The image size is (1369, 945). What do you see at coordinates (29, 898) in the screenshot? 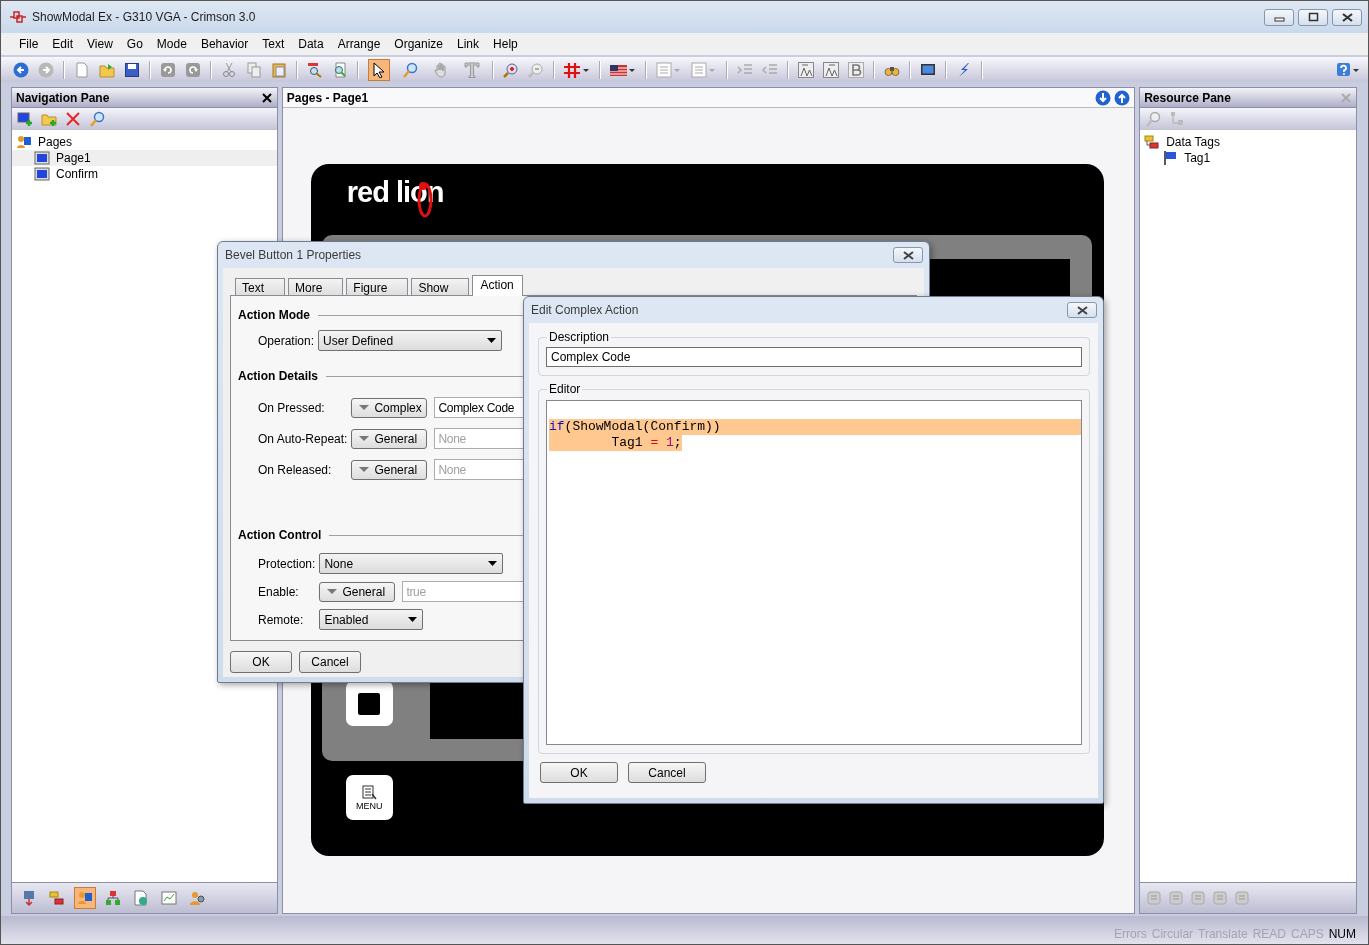
I see `communications-icon` at bounding box center [29, 898].